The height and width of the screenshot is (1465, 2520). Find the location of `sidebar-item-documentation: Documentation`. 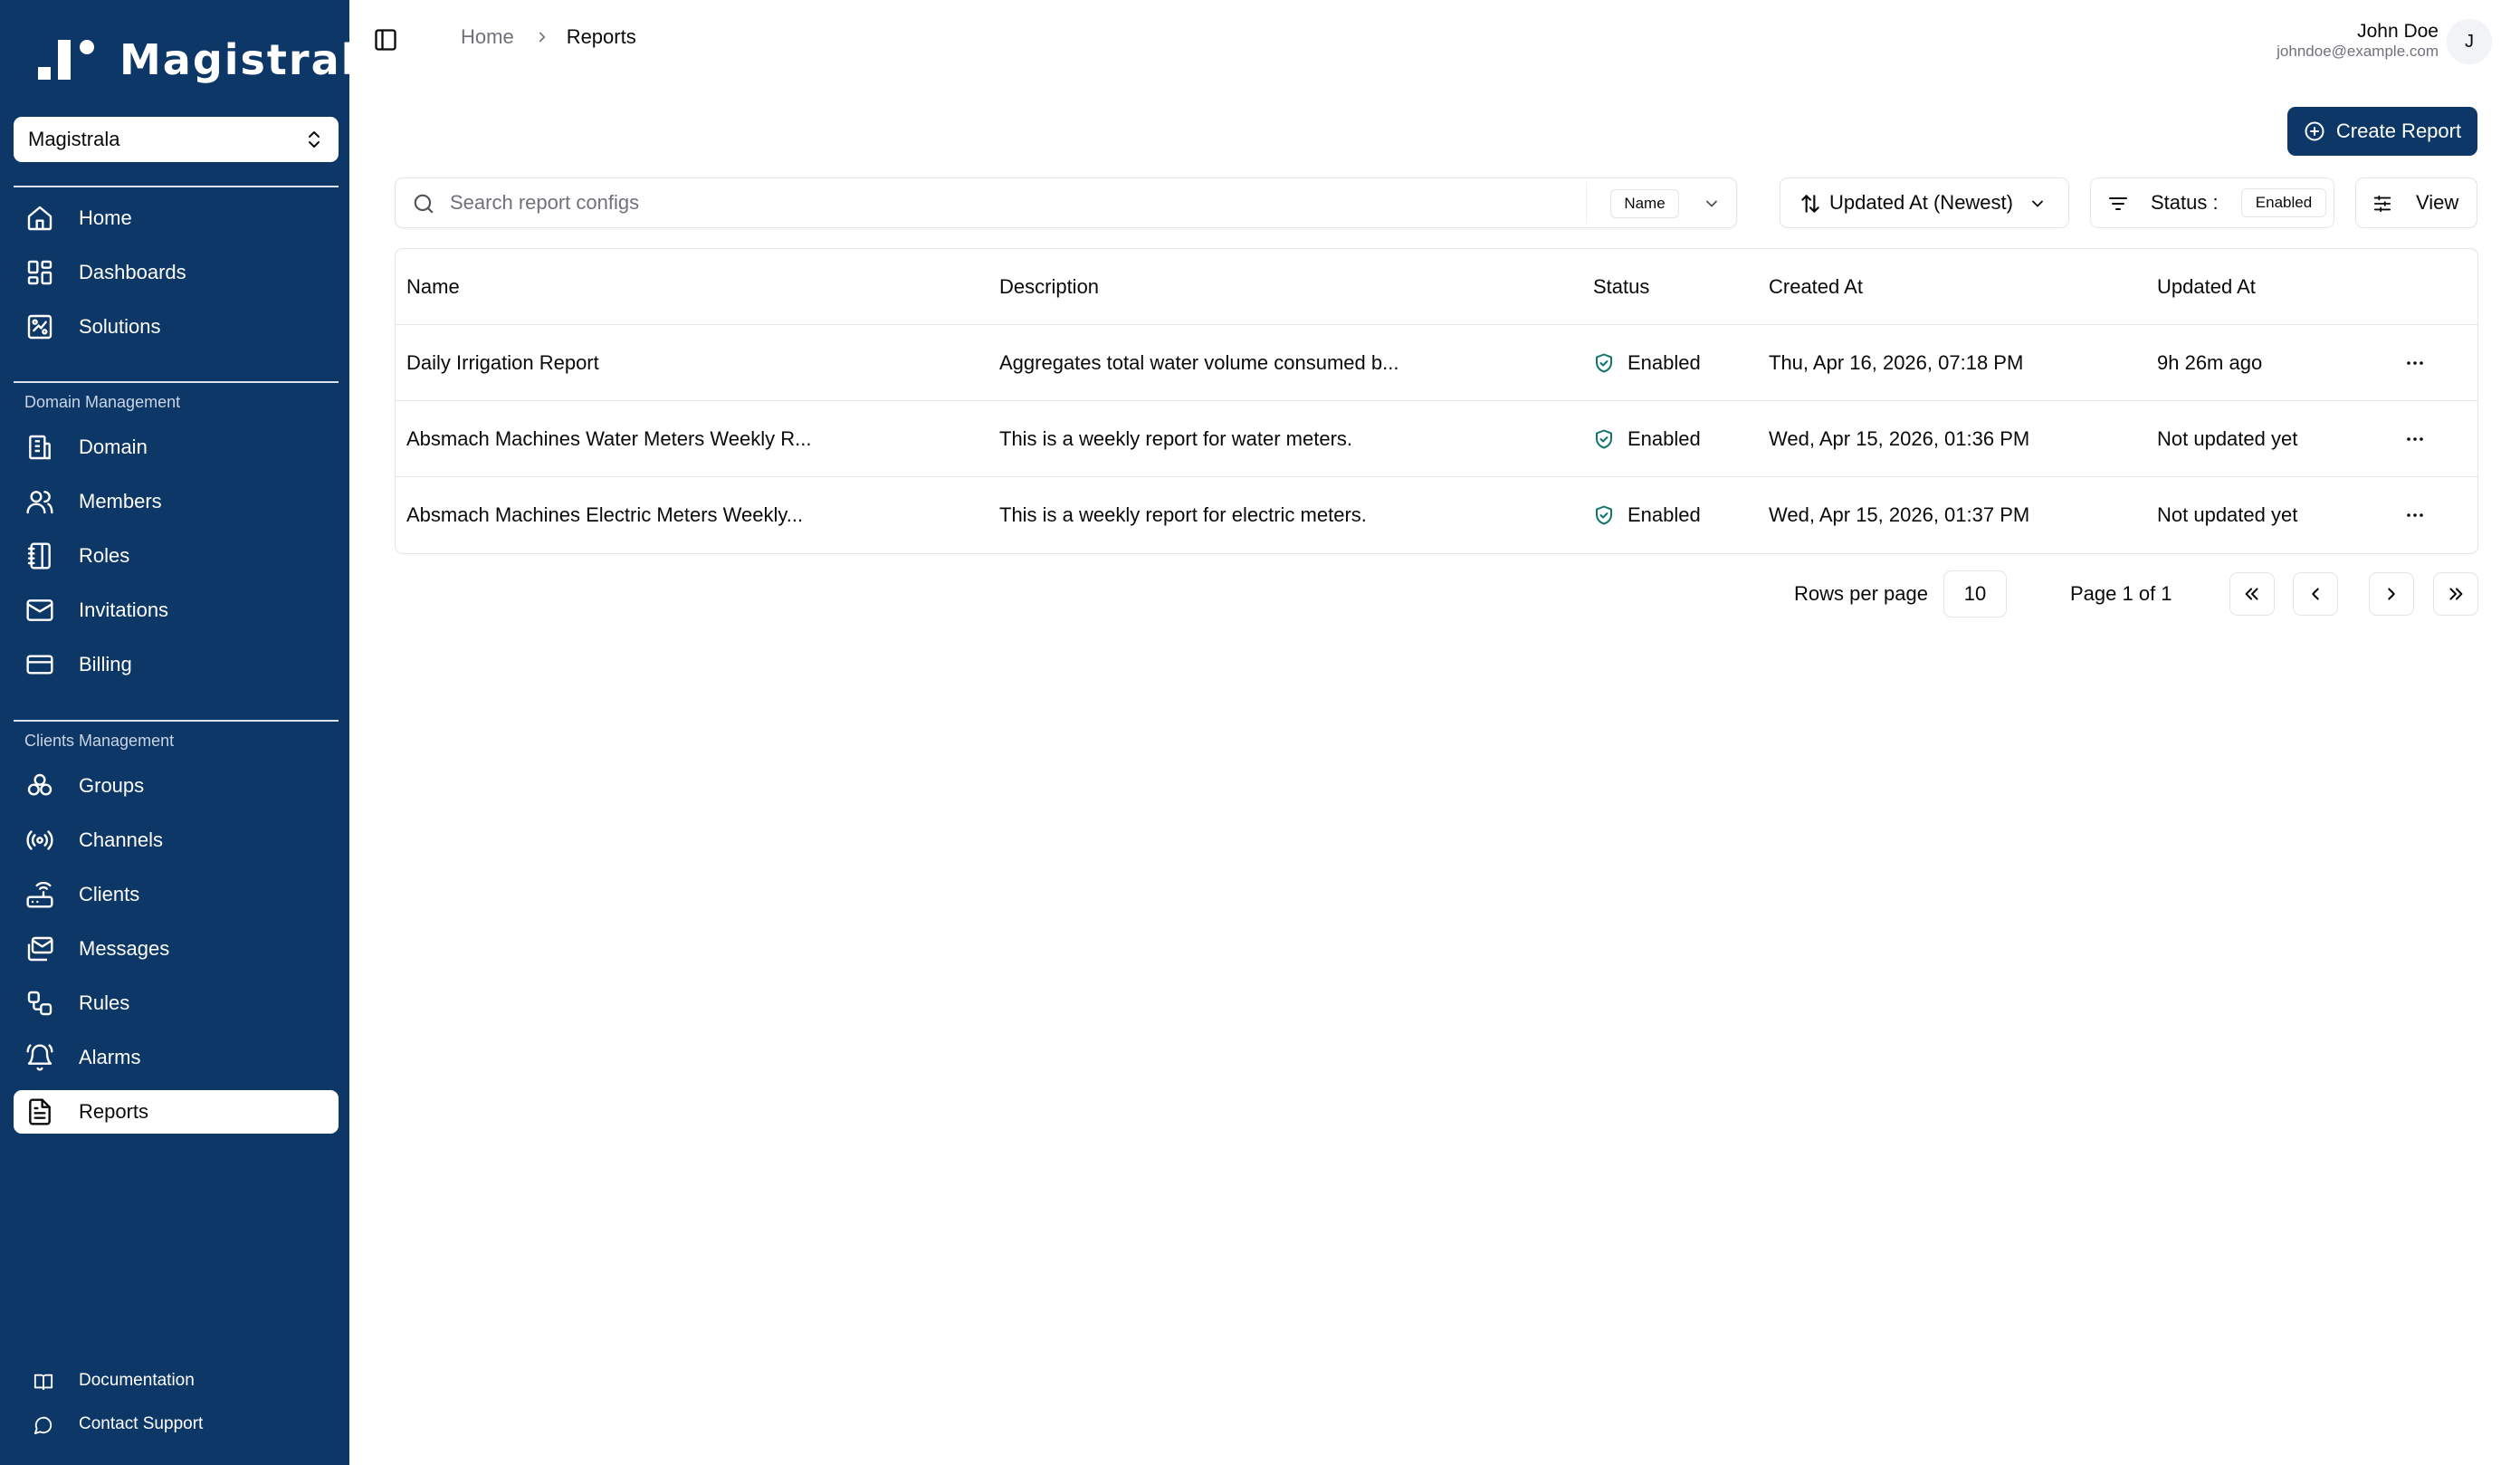

sidebar-item-documentation: Documentation is located at coordinates (177, 1381).